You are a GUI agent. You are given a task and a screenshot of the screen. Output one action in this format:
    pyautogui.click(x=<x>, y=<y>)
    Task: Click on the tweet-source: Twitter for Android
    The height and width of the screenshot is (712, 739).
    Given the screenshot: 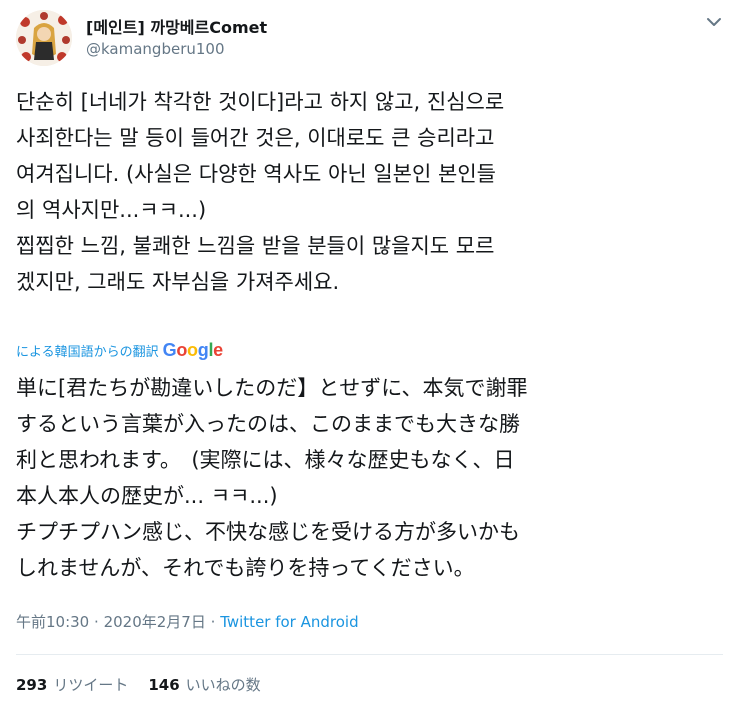 What is the action you would take?
    pyautogui.click(x=289, y=622)
    